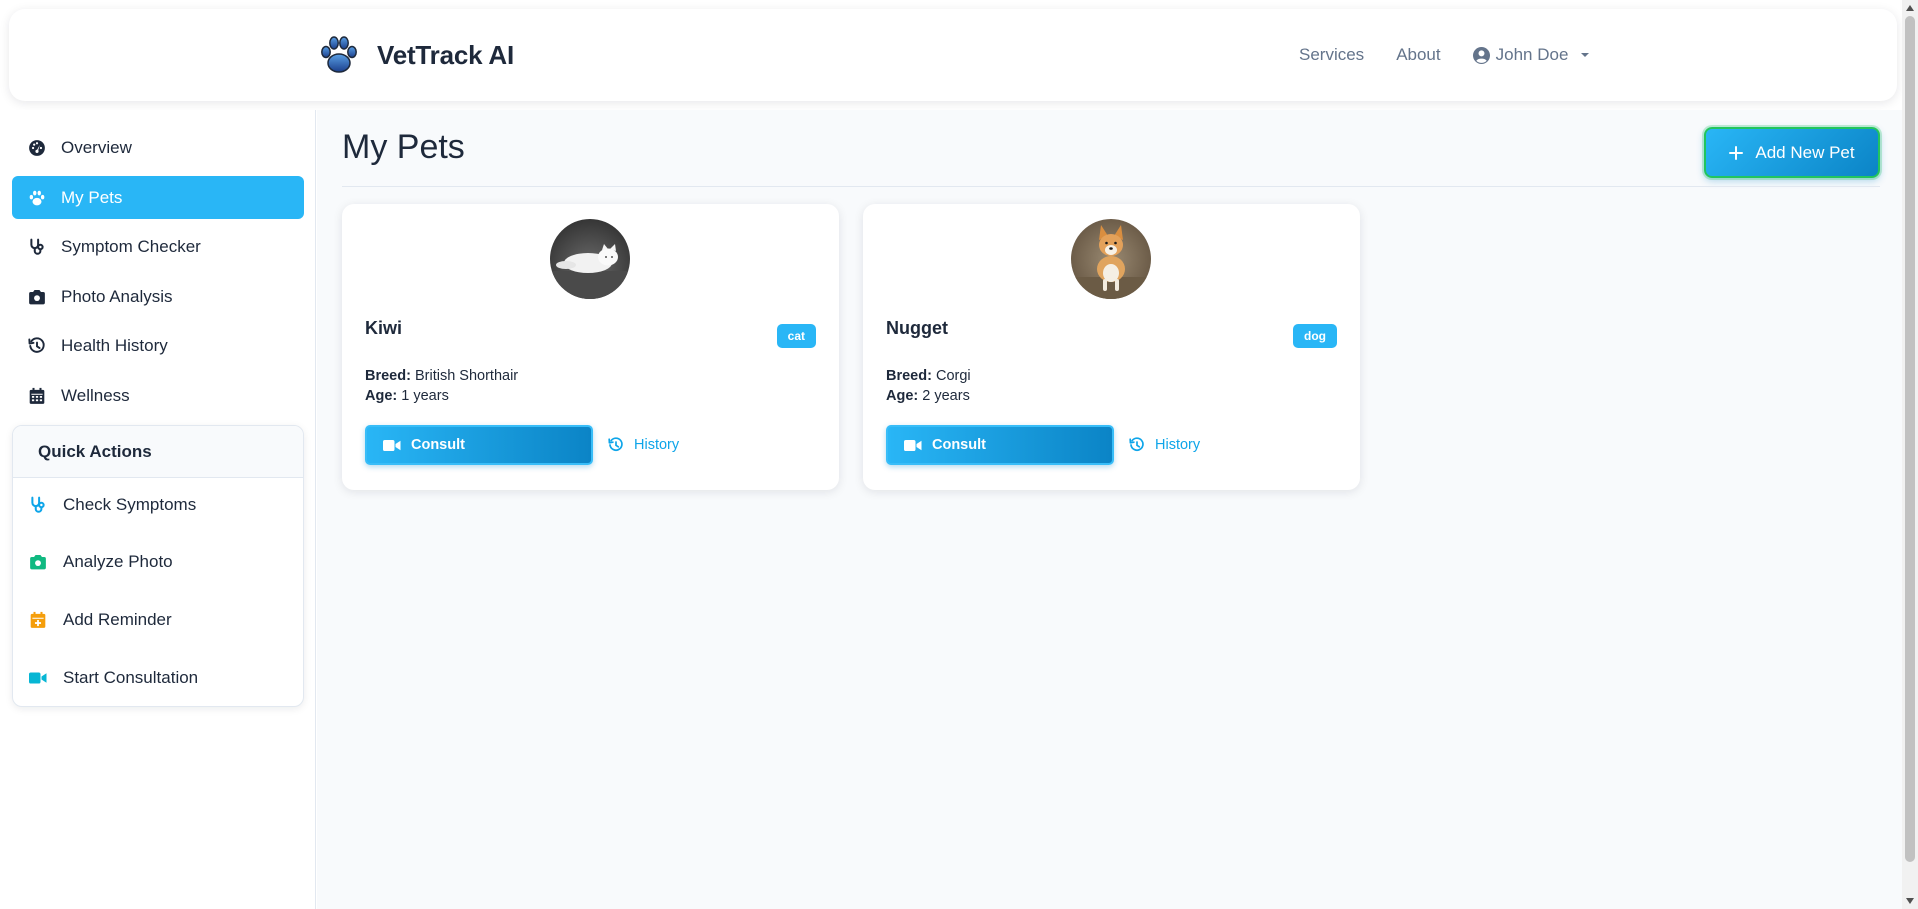 This screenshot has height=909, width=1918. I want to click on breed-value: Corgi, so click(953, 376).